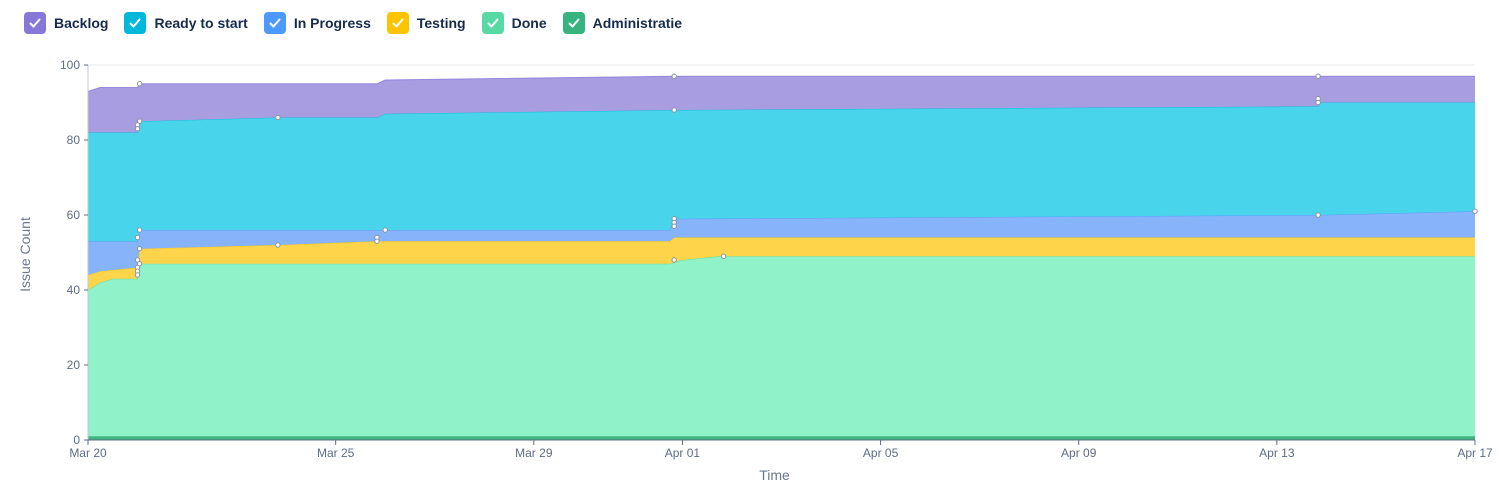  What do you see at coordinates (441, 23) in the screenshot?
I see `legend-label-testing: Testing` at bounding box center [441, 23].